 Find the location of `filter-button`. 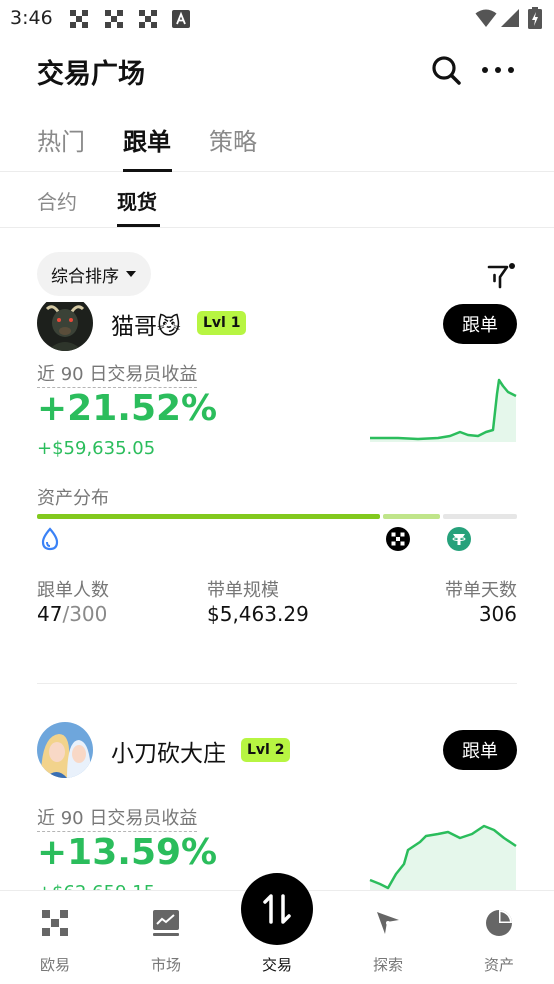

filter-button is located at coordinates (502, 276).